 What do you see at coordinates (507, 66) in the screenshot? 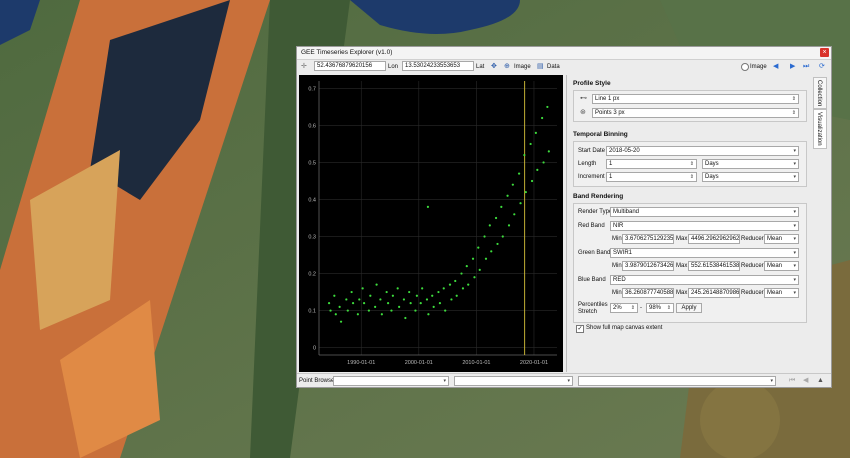
I see `image-icon: ⊕` at bounding box center [507, 66].